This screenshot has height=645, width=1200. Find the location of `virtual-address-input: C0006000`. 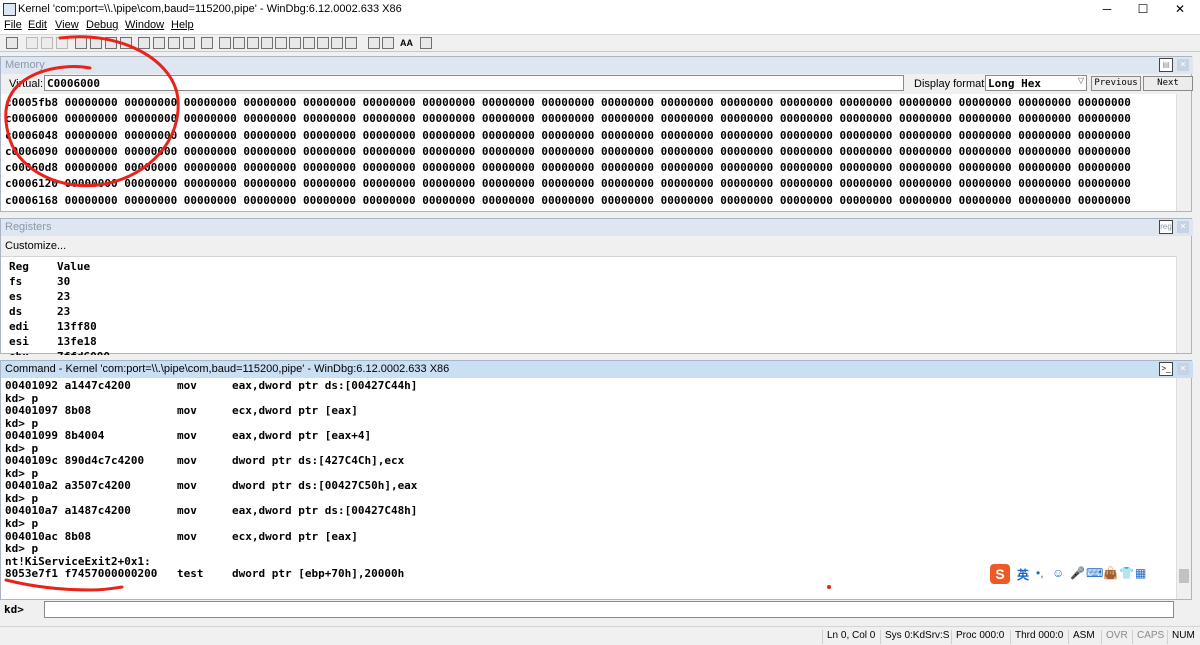

virtual-address-input: C0006000 is located at coordinates (474, 83).